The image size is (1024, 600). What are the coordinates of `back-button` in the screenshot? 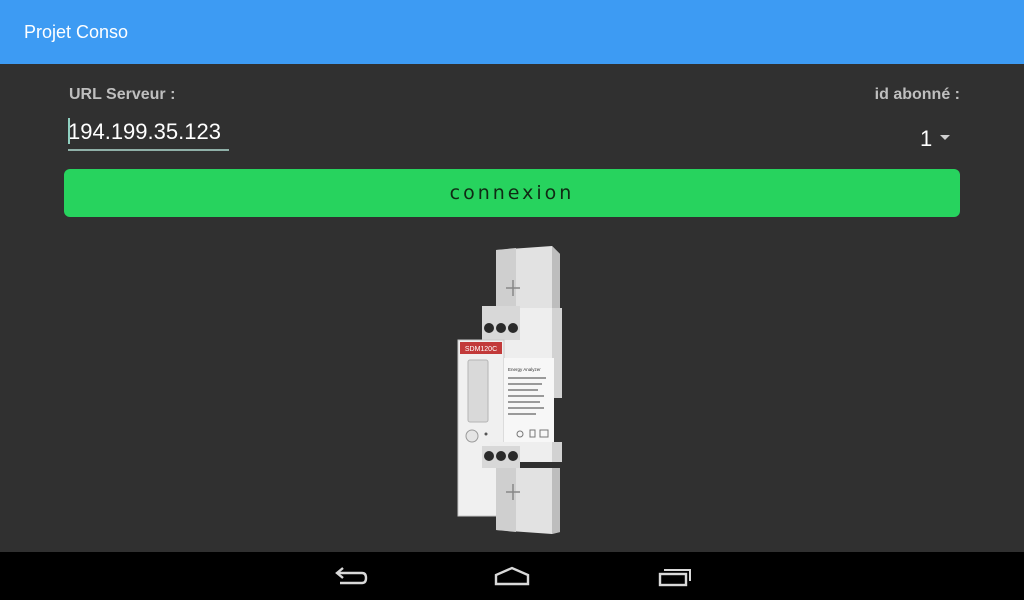 It's located at (350, 576).